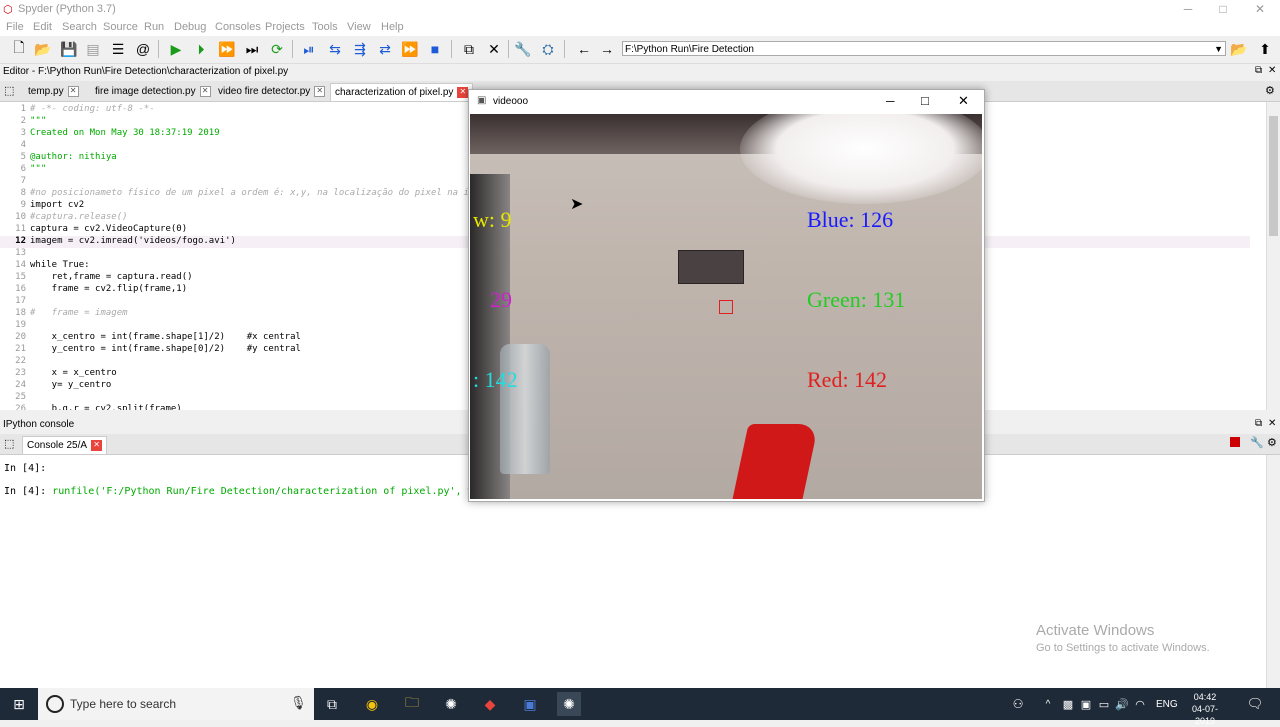 This screenshot has width=1280, height=727. Describe the element at coordinates (492, 219) in the screenshot. I see `overlay-left-1: w: 9` at that location.